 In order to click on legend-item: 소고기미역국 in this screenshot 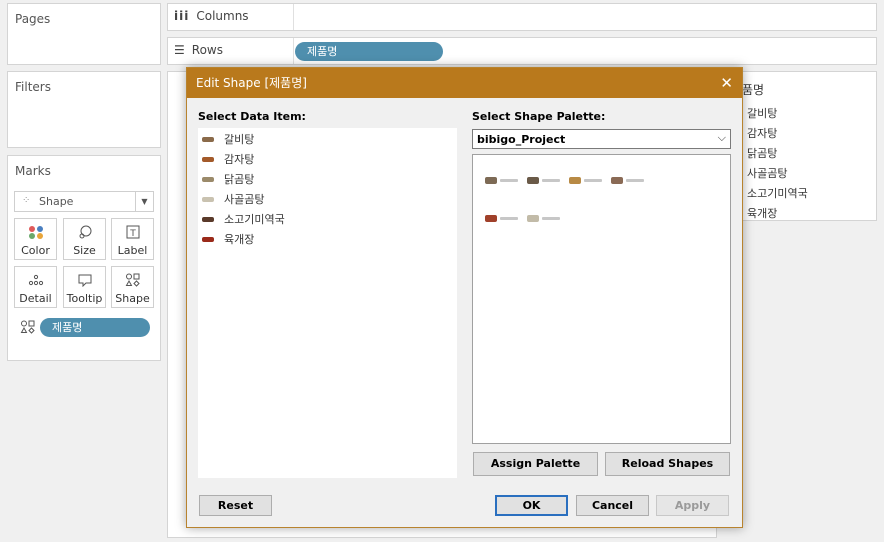, I will do `click(777, 193)`.